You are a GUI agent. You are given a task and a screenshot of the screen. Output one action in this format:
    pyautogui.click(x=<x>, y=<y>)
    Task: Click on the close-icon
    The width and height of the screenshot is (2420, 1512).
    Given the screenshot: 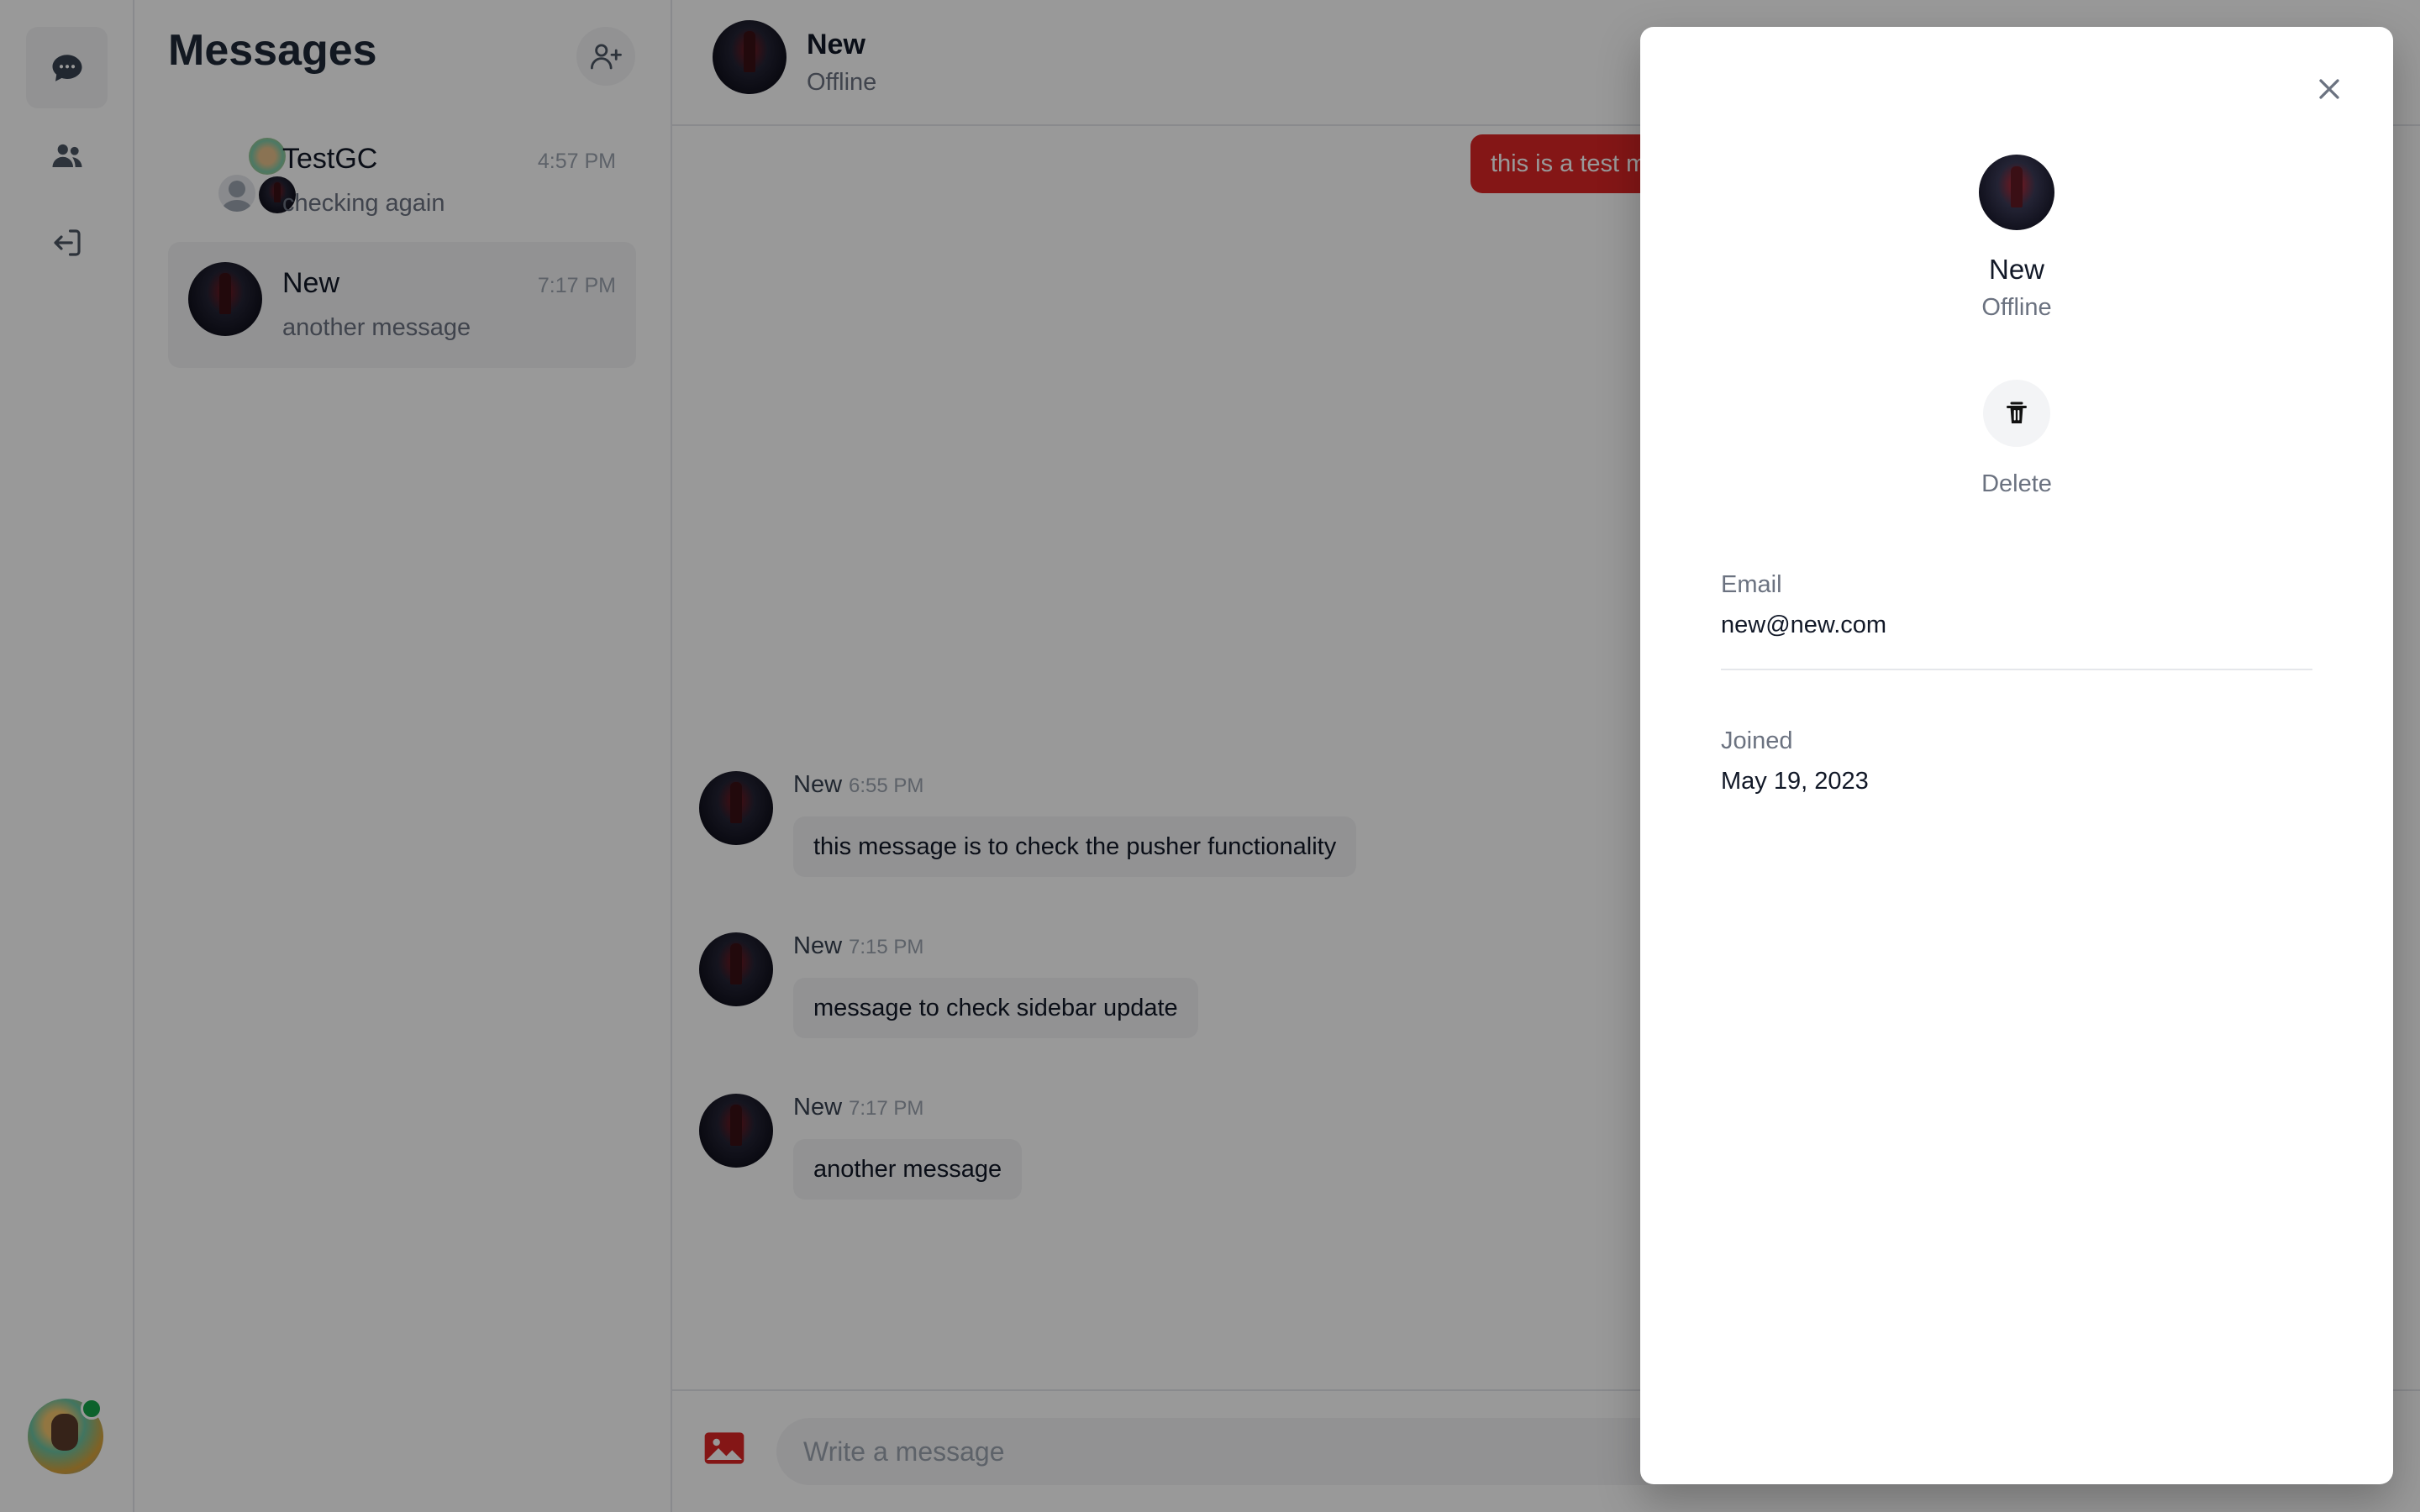 What is the action you would take?
    pyautogui.click(x=2329, y=89)
    